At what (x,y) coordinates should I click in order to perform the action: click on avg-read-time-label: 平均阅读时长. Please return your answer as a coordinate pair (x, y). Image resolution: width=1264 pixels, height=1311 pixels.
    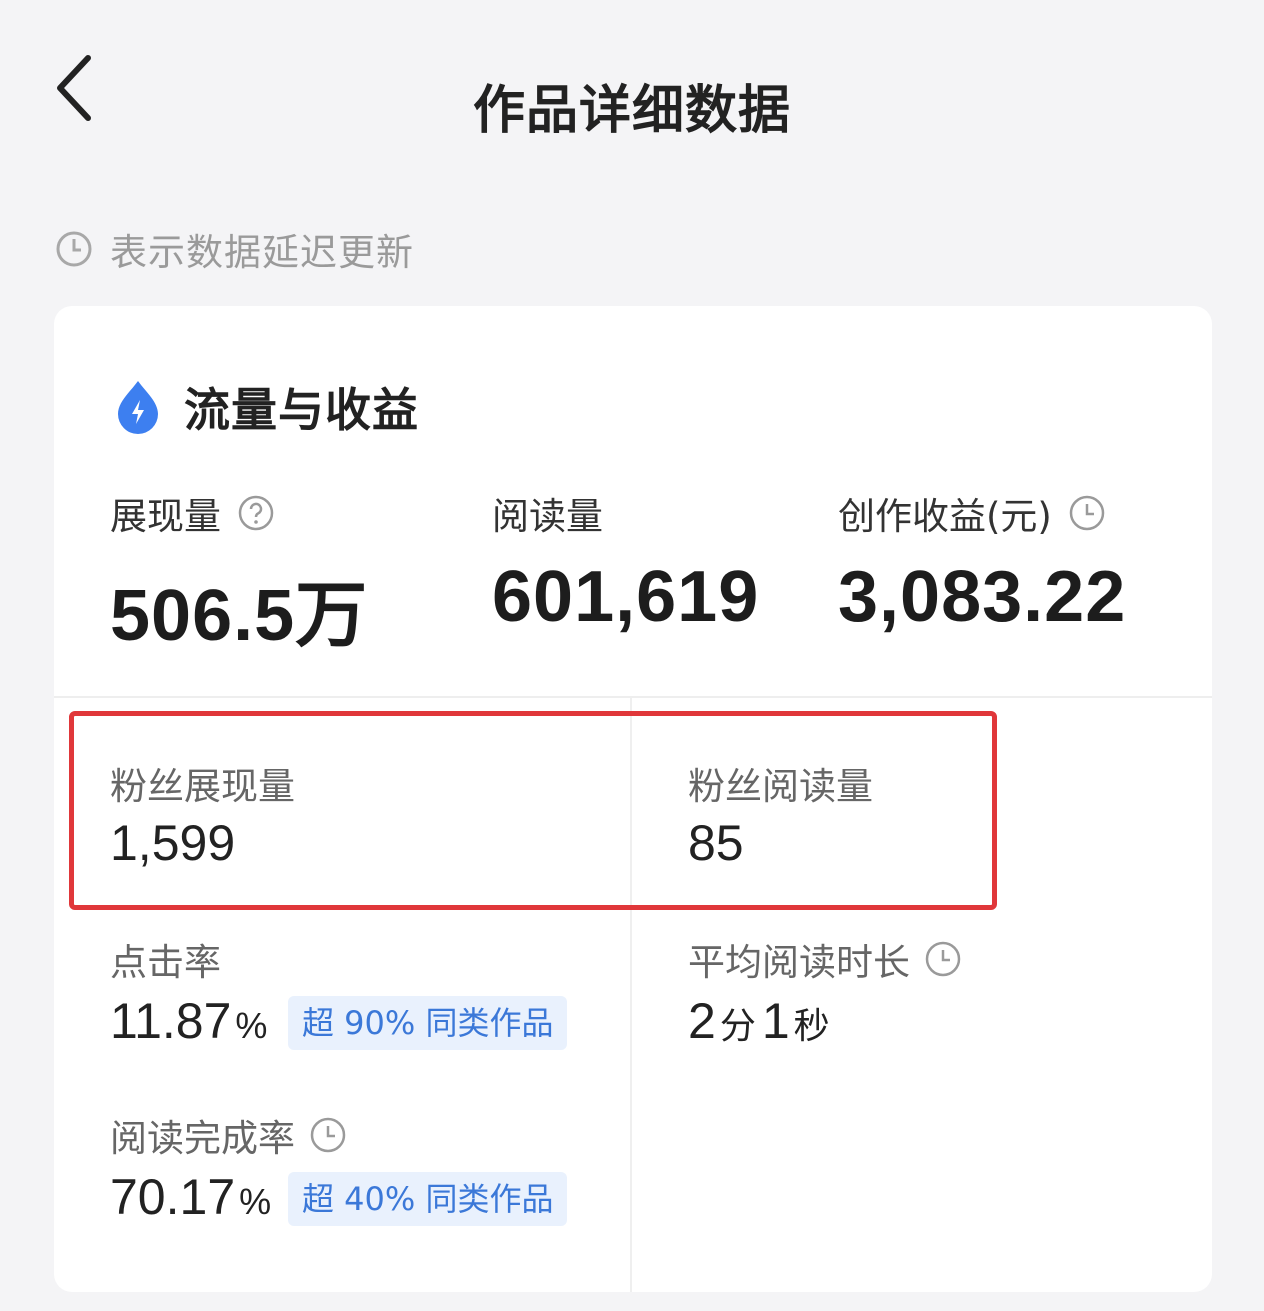
    Looking at the image, I should click on (825, 959).